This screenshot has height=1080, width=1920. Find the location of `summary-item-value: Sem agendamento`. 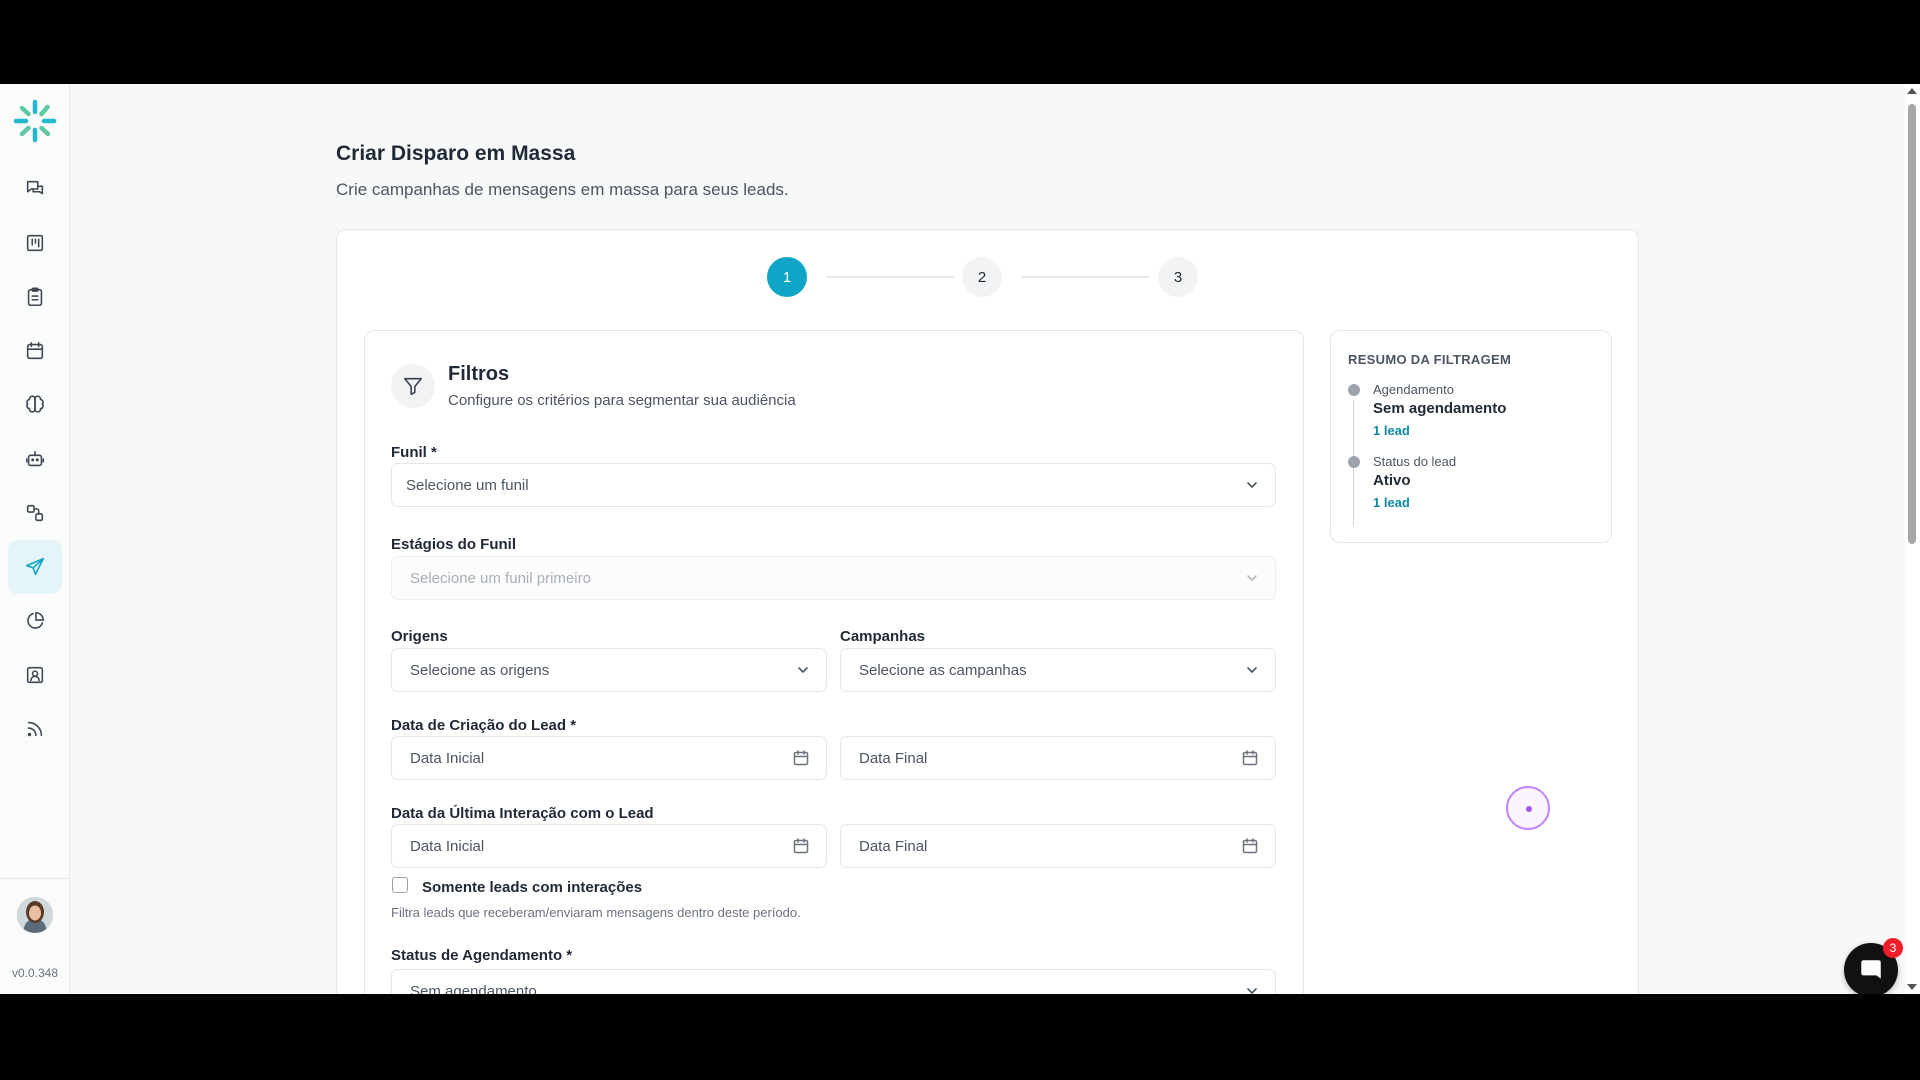

summary-item-value: Sem agendamento is located at coordinates (1440, 408).